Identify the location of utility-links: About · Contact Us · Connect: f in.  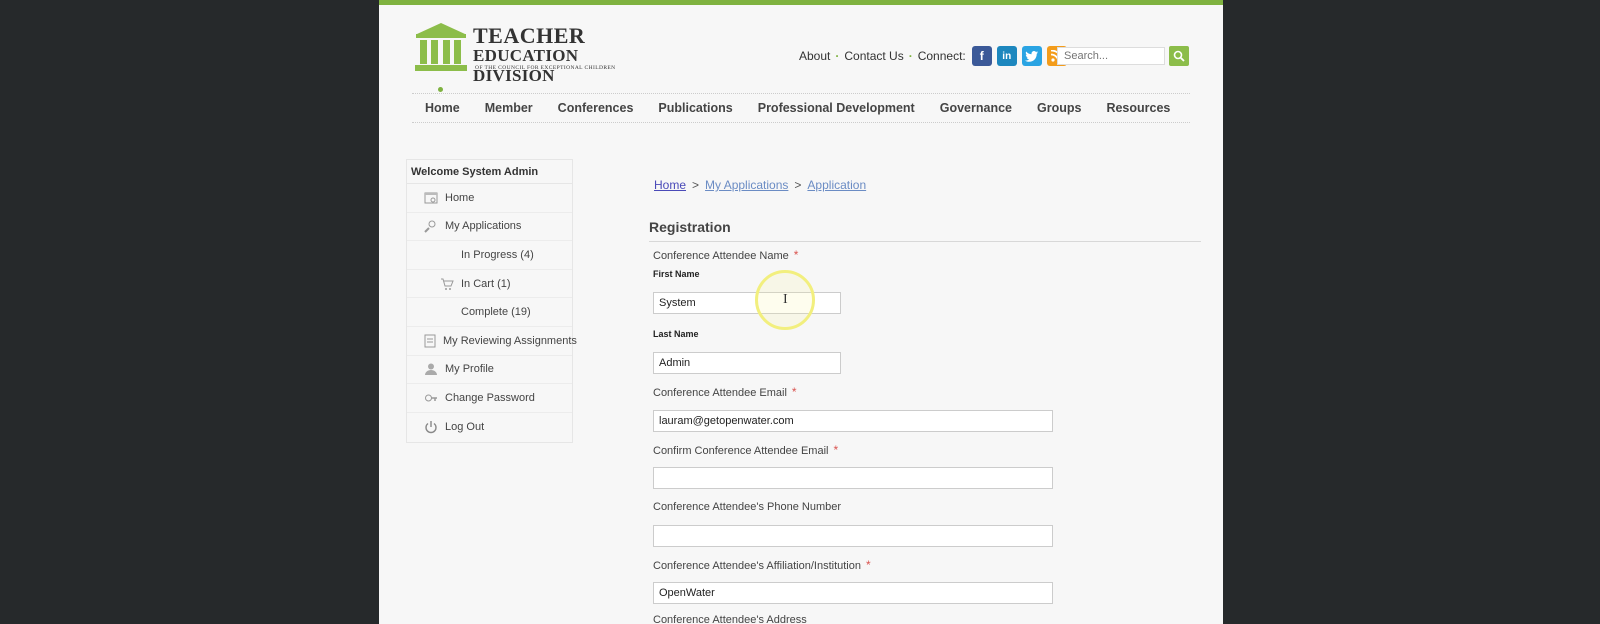
(933, 56).